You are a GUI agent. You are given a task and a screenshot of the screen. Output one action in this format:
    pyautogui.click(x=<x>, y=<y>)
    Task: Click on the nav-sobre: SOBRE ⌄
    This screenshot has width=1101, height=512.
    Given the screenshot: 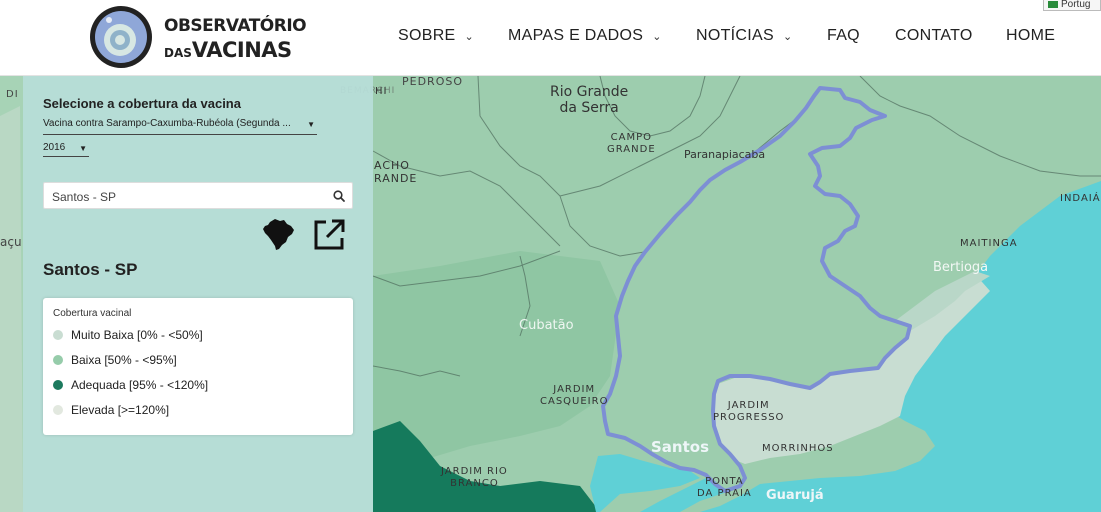 What is the action you would take?
    pyautogui.click(x=453, y=36)
    